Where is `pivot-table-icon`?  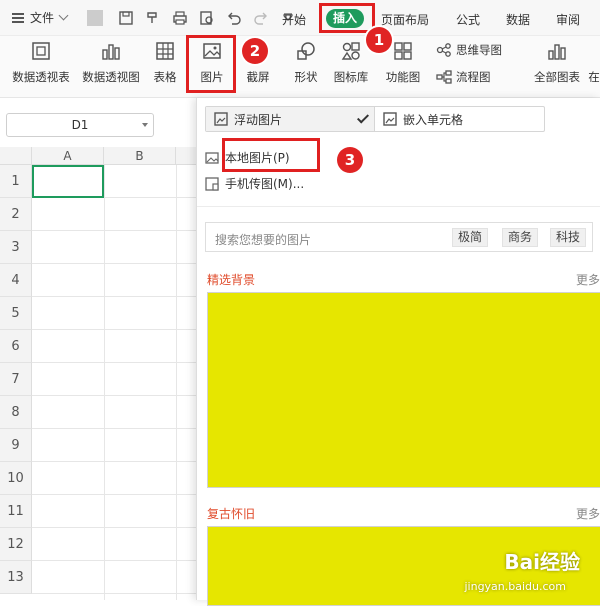
pivot-table-icon is located at coordinates (41, 51).